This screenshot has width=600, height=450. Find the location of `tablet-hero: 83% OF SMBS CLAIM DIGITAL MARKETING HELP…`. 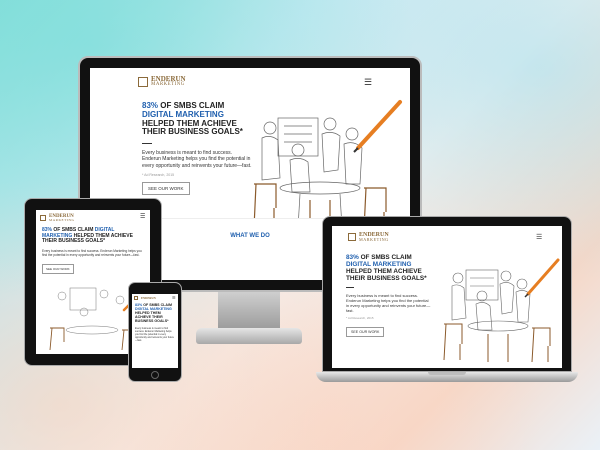

tablet-hero: 83% OF SMBS CLAIM DIGITAL MARKETING HELP… is located at coordinates (92, 251).